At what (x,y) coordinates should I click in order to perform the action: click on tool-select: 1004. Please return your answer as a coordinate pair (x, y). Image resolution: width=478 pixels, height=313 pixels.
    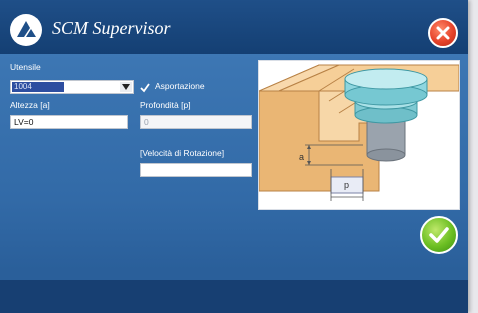
    Looking at the image, I should click on (72, 87).